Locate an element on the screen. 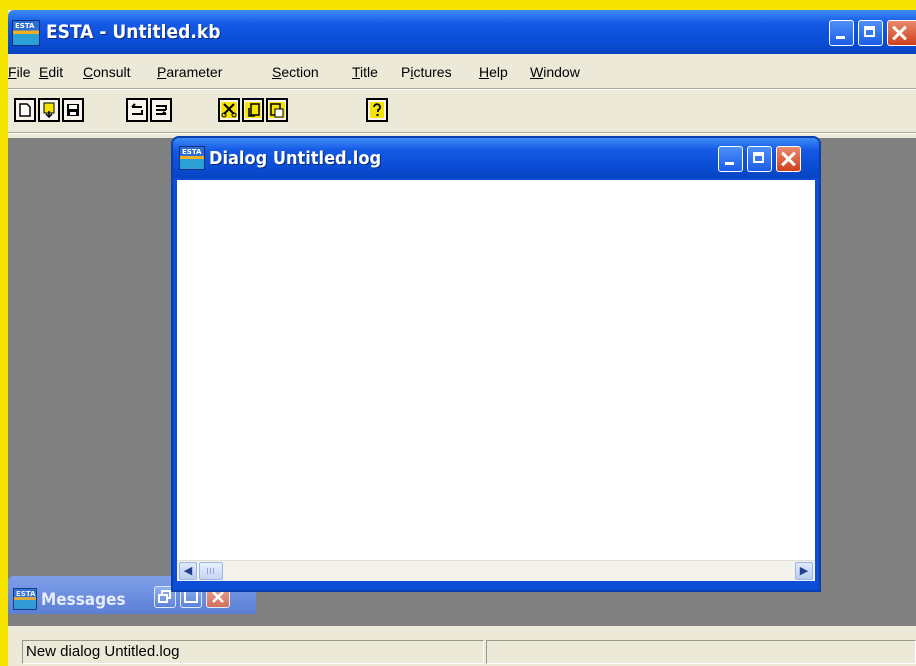 The width and height of the screenshot is (916, 666). new-file-button is located at coordinates (25, 110).